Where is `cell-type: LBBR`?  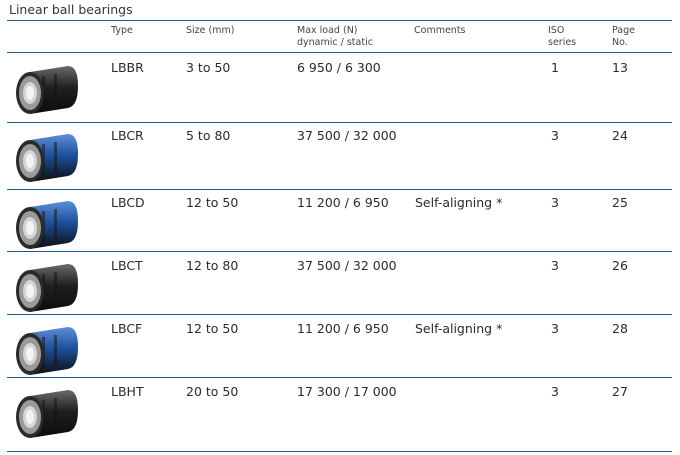
cell-type: LBBR is located at coordinates (127, 67).